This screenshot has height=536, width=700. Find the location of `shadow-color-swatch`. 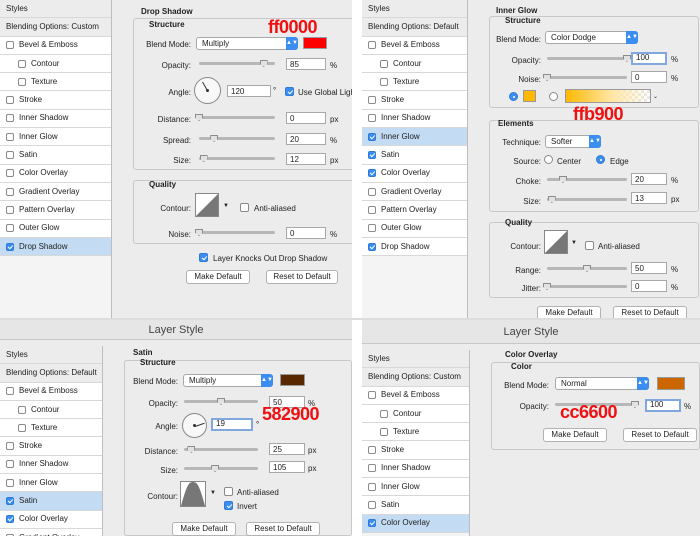

shadow-color-swatch is located at coordinates (315, 43).